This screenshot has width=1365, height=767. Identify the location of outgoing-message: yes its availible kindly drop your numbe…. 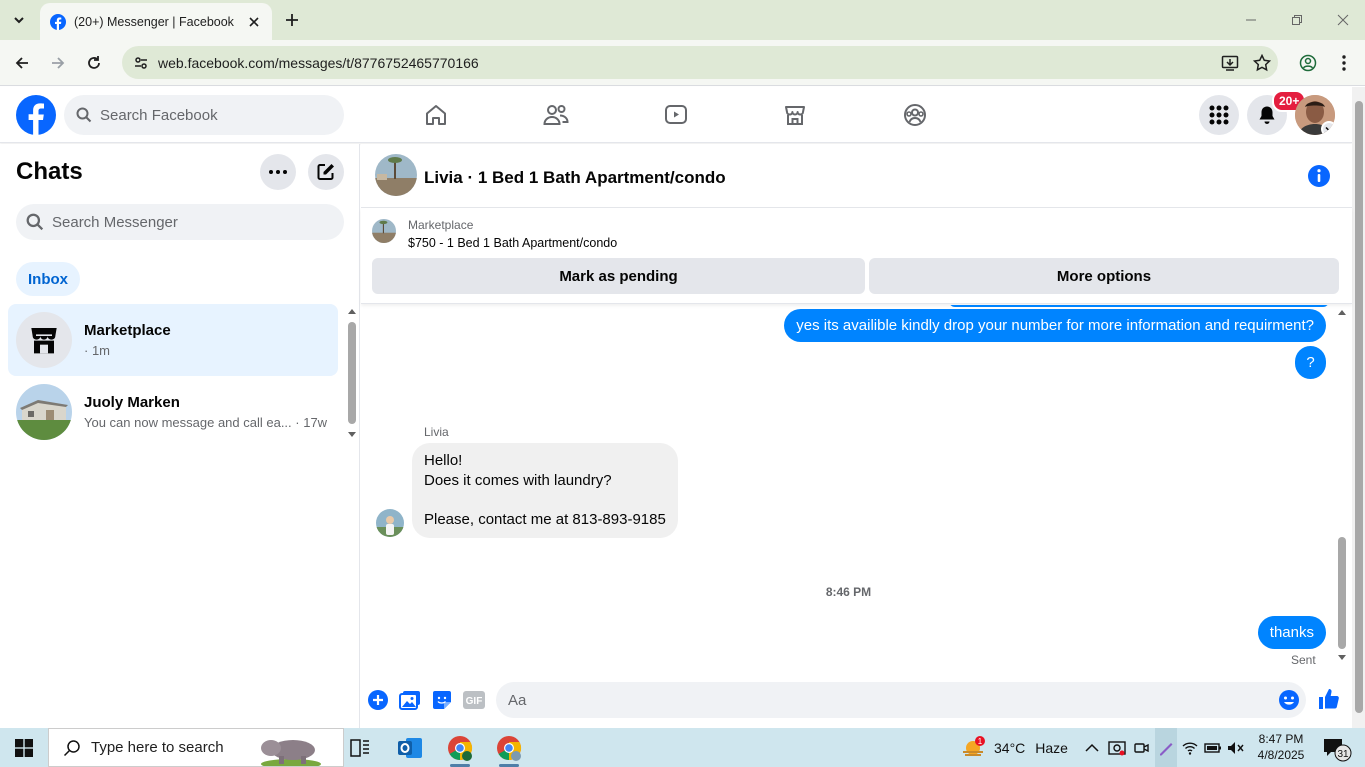
(1055, 325).